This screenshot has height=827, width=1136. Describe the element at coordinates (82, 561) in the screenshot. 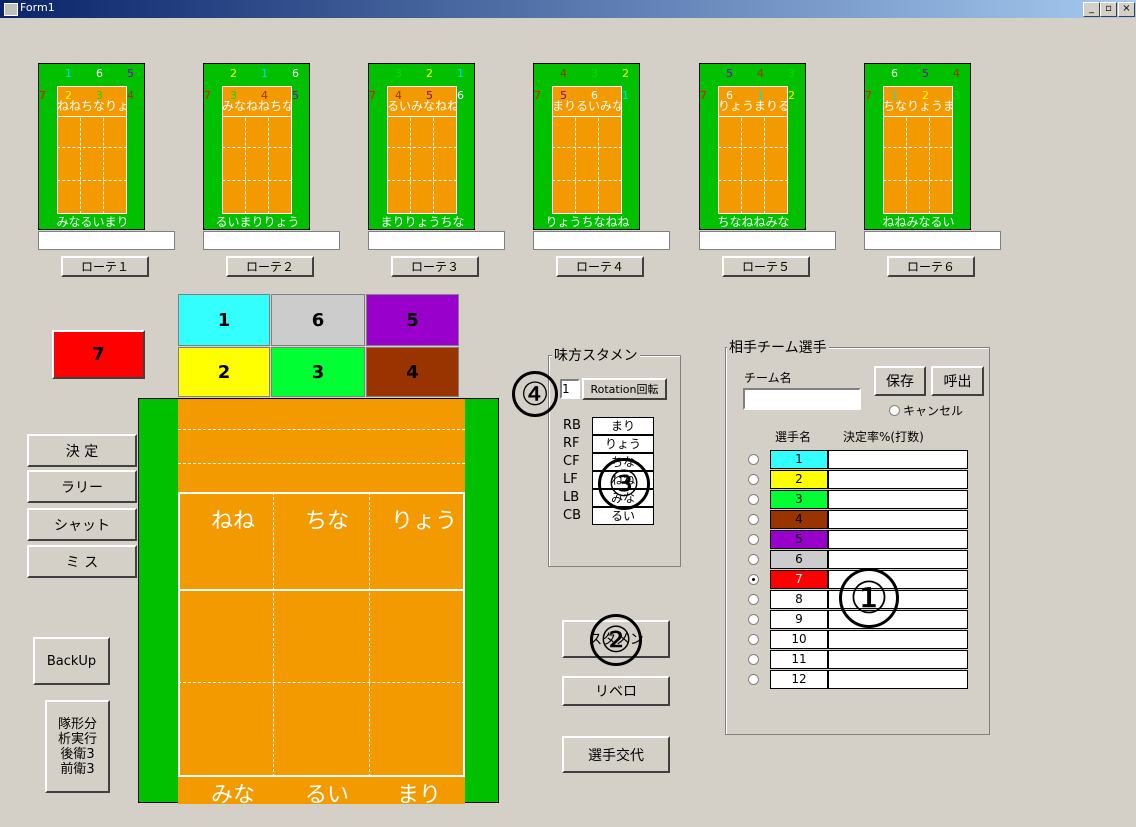

I see `miss-button: ミ ス` at that location.